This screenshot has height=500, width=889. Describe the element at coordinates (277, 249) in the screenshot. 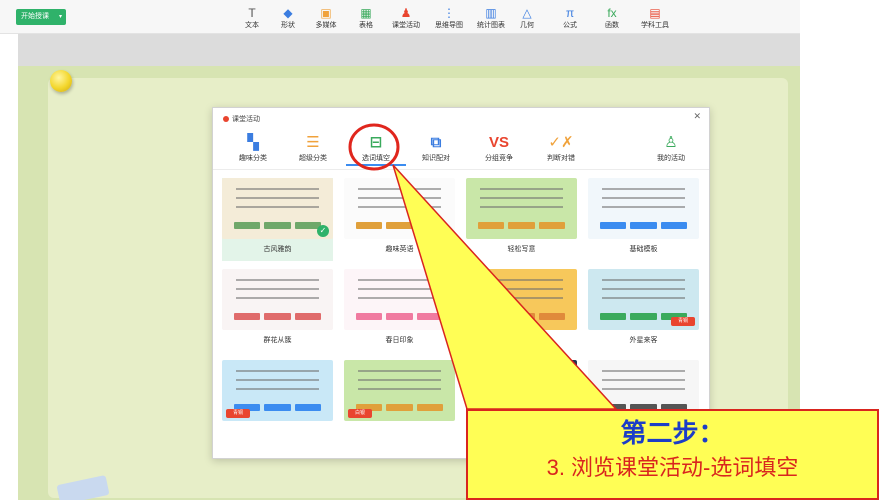

I see `template-name: 古风雅韵` at that location.